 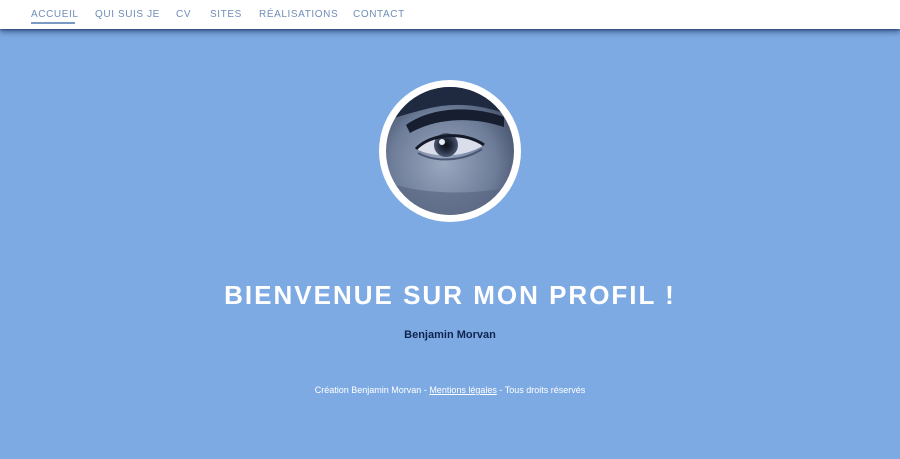 What do you see at coordinates (463, 390) in the screenshot?
I see `legal-notice-link: Mentions légales` at bounding box center [463, 390].